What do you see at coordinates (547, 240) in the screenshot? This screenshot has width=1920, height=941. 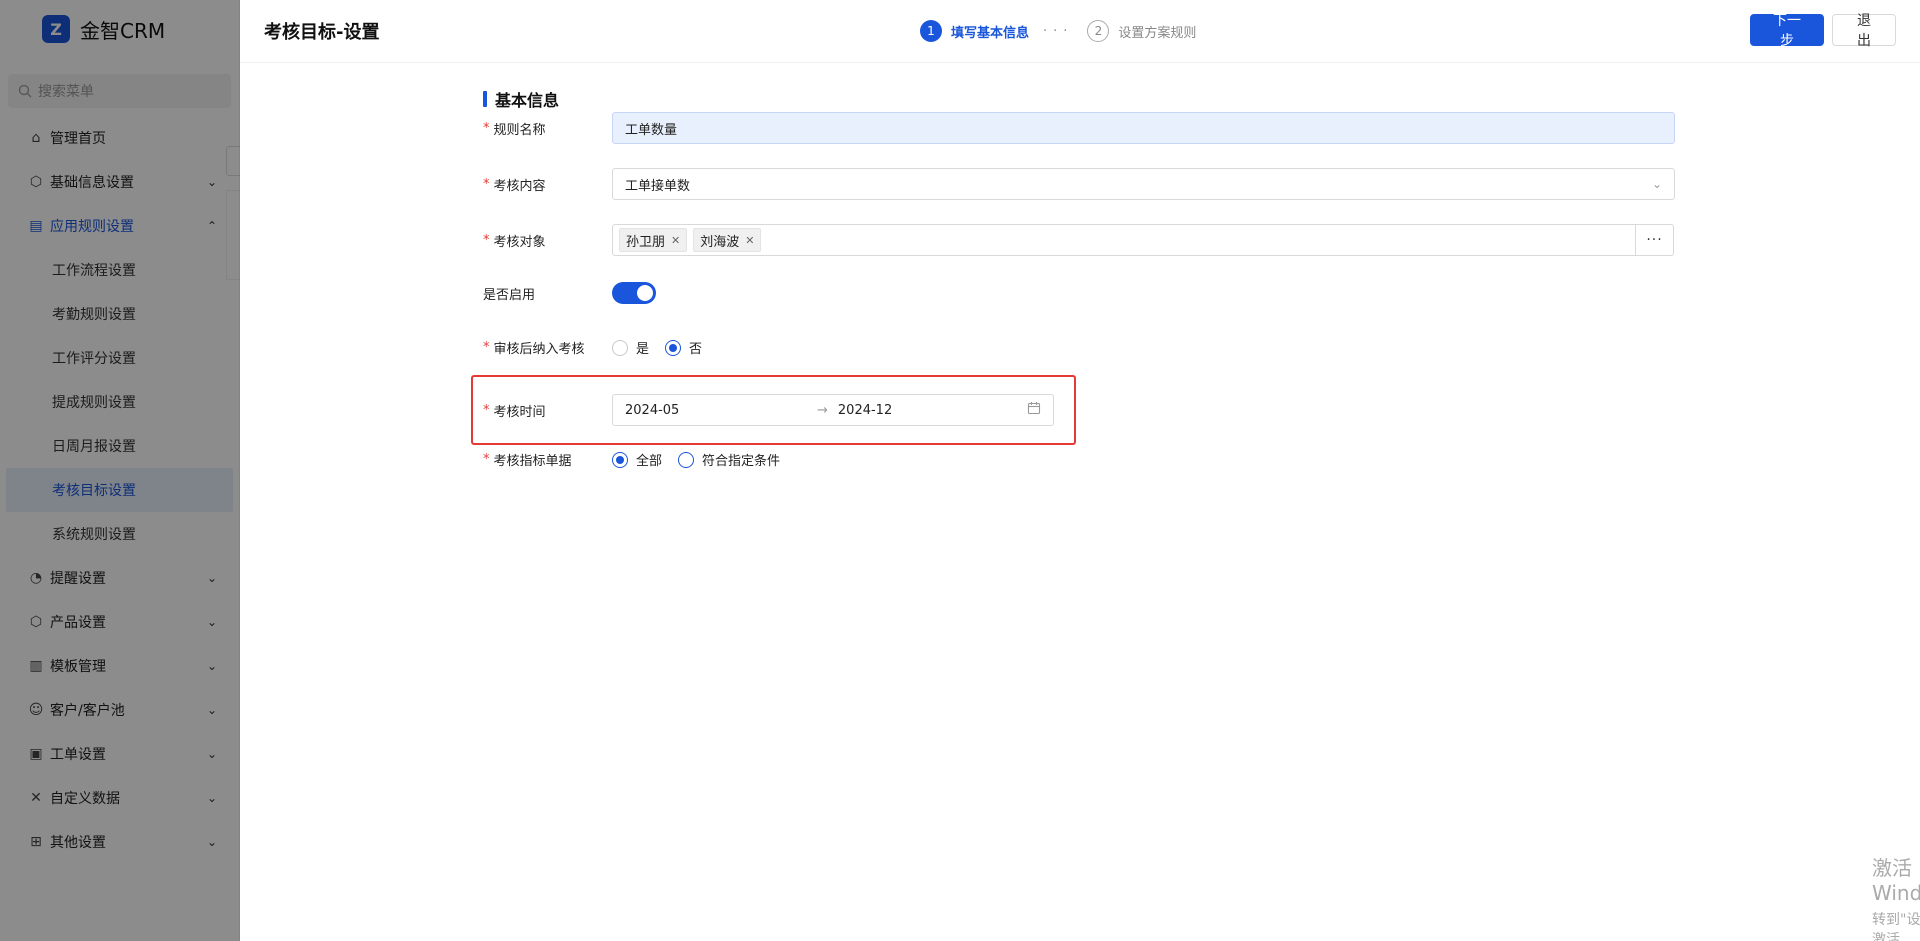 I see `target-label: * 考核对象` at bounding box center [547, 240].